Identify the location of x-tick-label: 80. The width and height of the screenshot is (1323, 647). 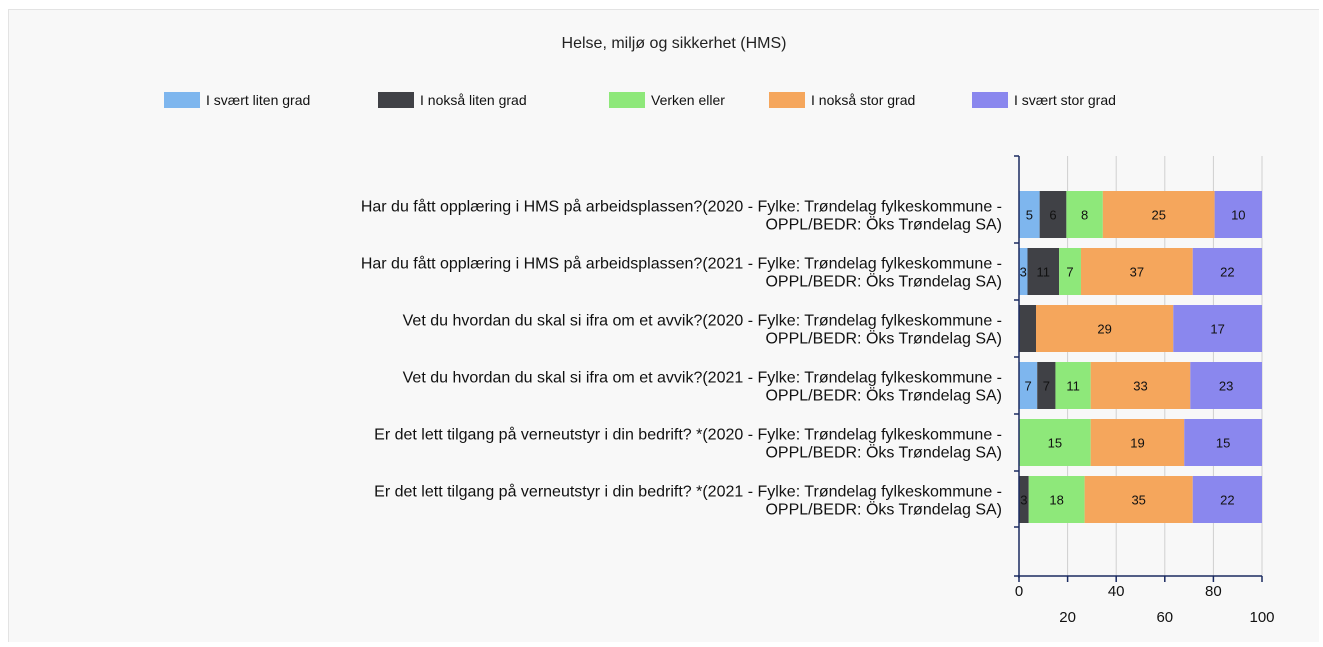
(1213, 591).